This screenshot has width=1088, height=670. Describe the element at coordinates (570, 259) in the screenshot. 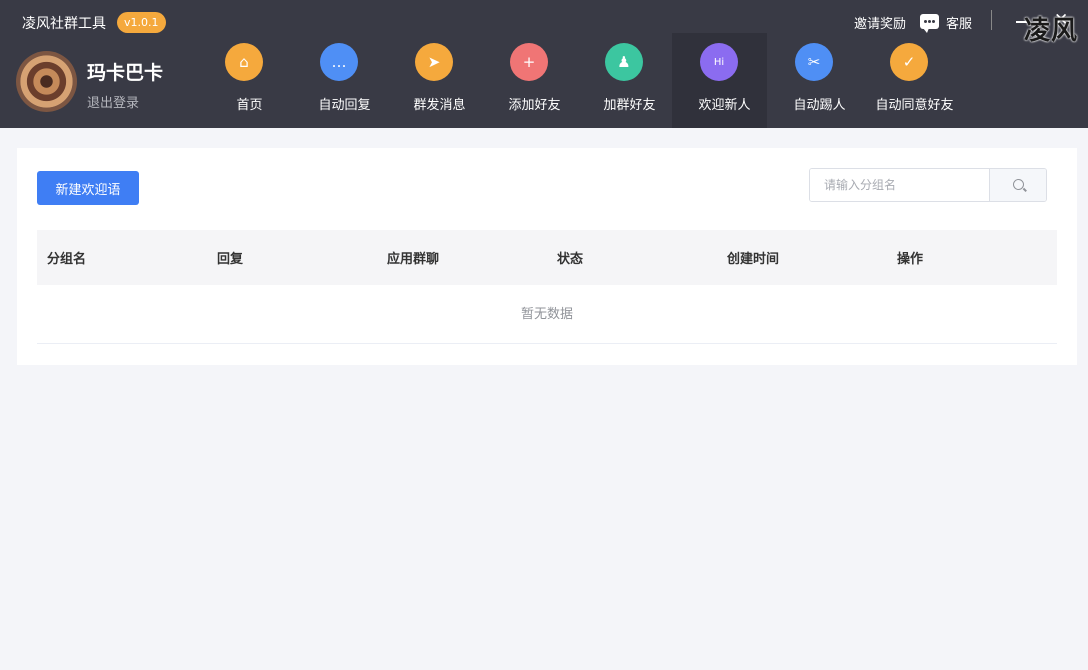

I see `column-header-status: 状态` at that location.